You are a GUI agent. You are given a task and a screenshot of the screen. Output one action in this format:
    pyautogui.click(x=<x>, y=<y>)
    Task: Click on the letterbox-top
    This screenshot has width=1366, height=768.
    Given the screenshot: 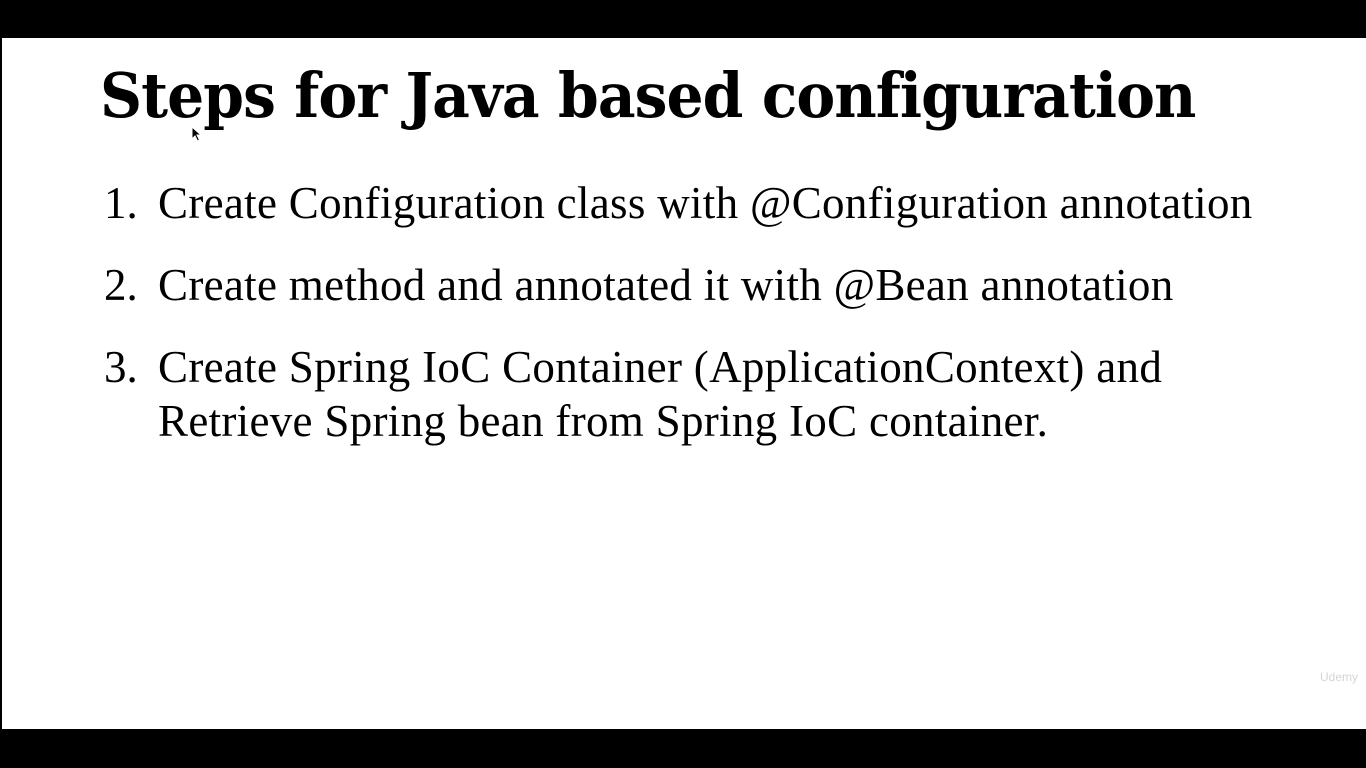 What is the action you would take?
    pyautogui.click(x=683, y=19)
    